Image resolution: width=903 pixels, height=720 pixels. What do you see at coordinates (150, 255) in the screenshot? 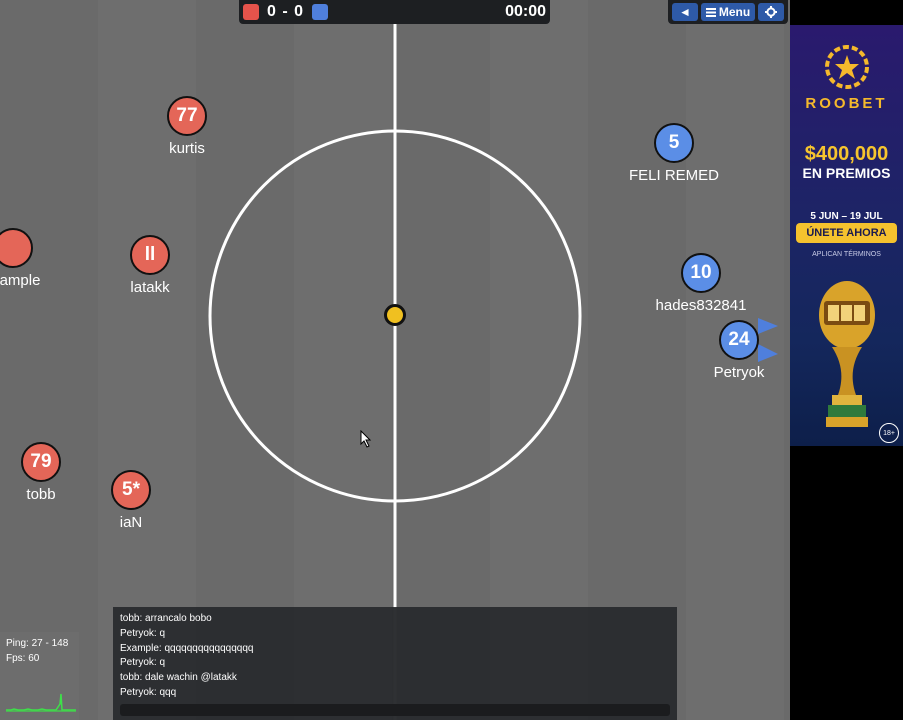
I see `player-disc-latakk: ll` at bounding box center [150, 255].